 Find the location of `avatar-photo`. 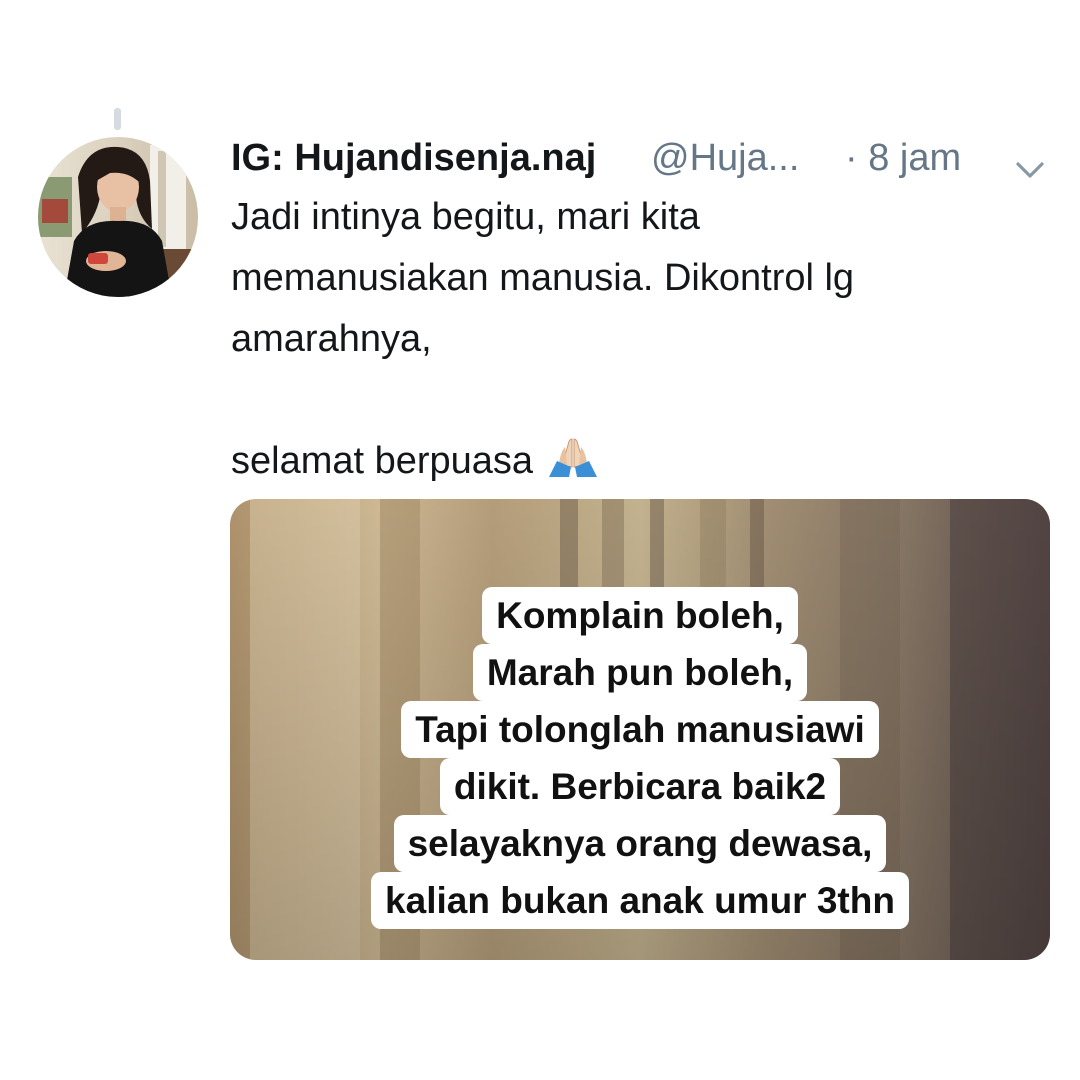

avatar-photo is located at coordinates (118, 217).